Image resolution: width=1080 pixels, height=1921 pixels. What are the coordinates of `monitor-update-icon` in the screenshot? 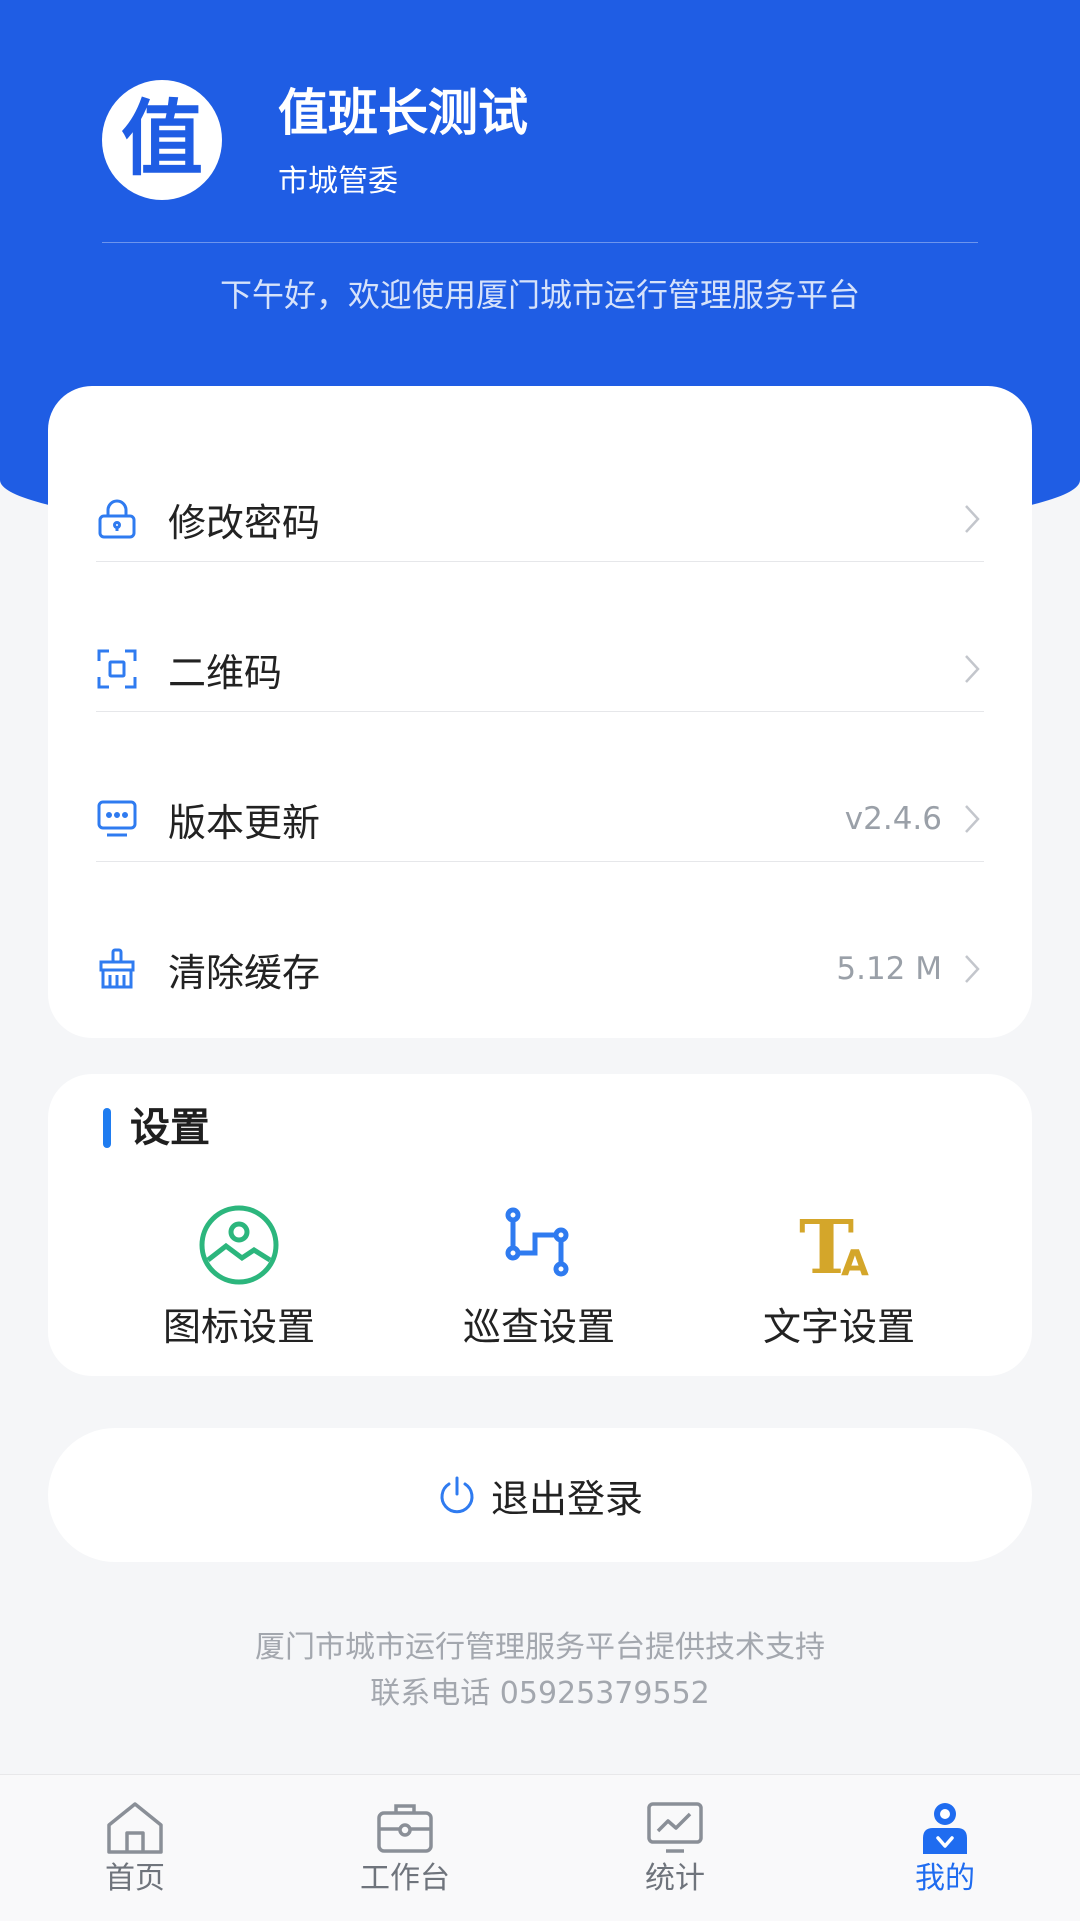 It's located at (117, 819).